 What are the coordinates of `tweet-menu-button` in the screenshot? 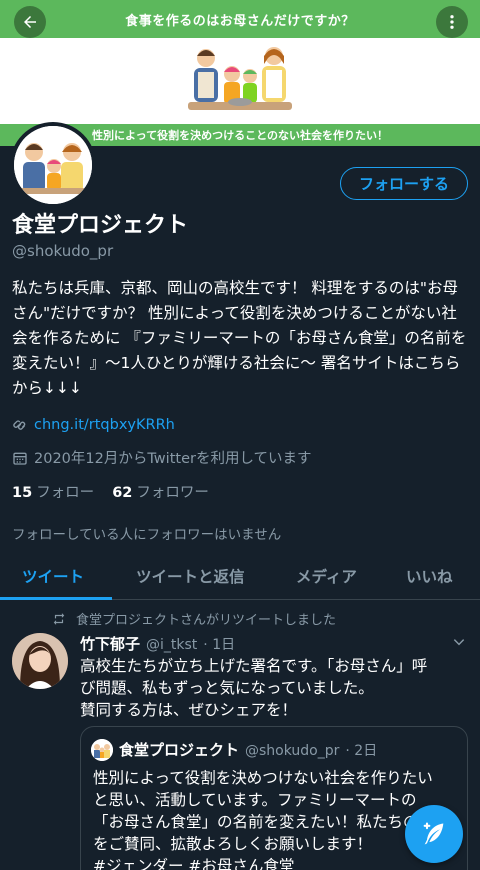 It's located at (459, 643).